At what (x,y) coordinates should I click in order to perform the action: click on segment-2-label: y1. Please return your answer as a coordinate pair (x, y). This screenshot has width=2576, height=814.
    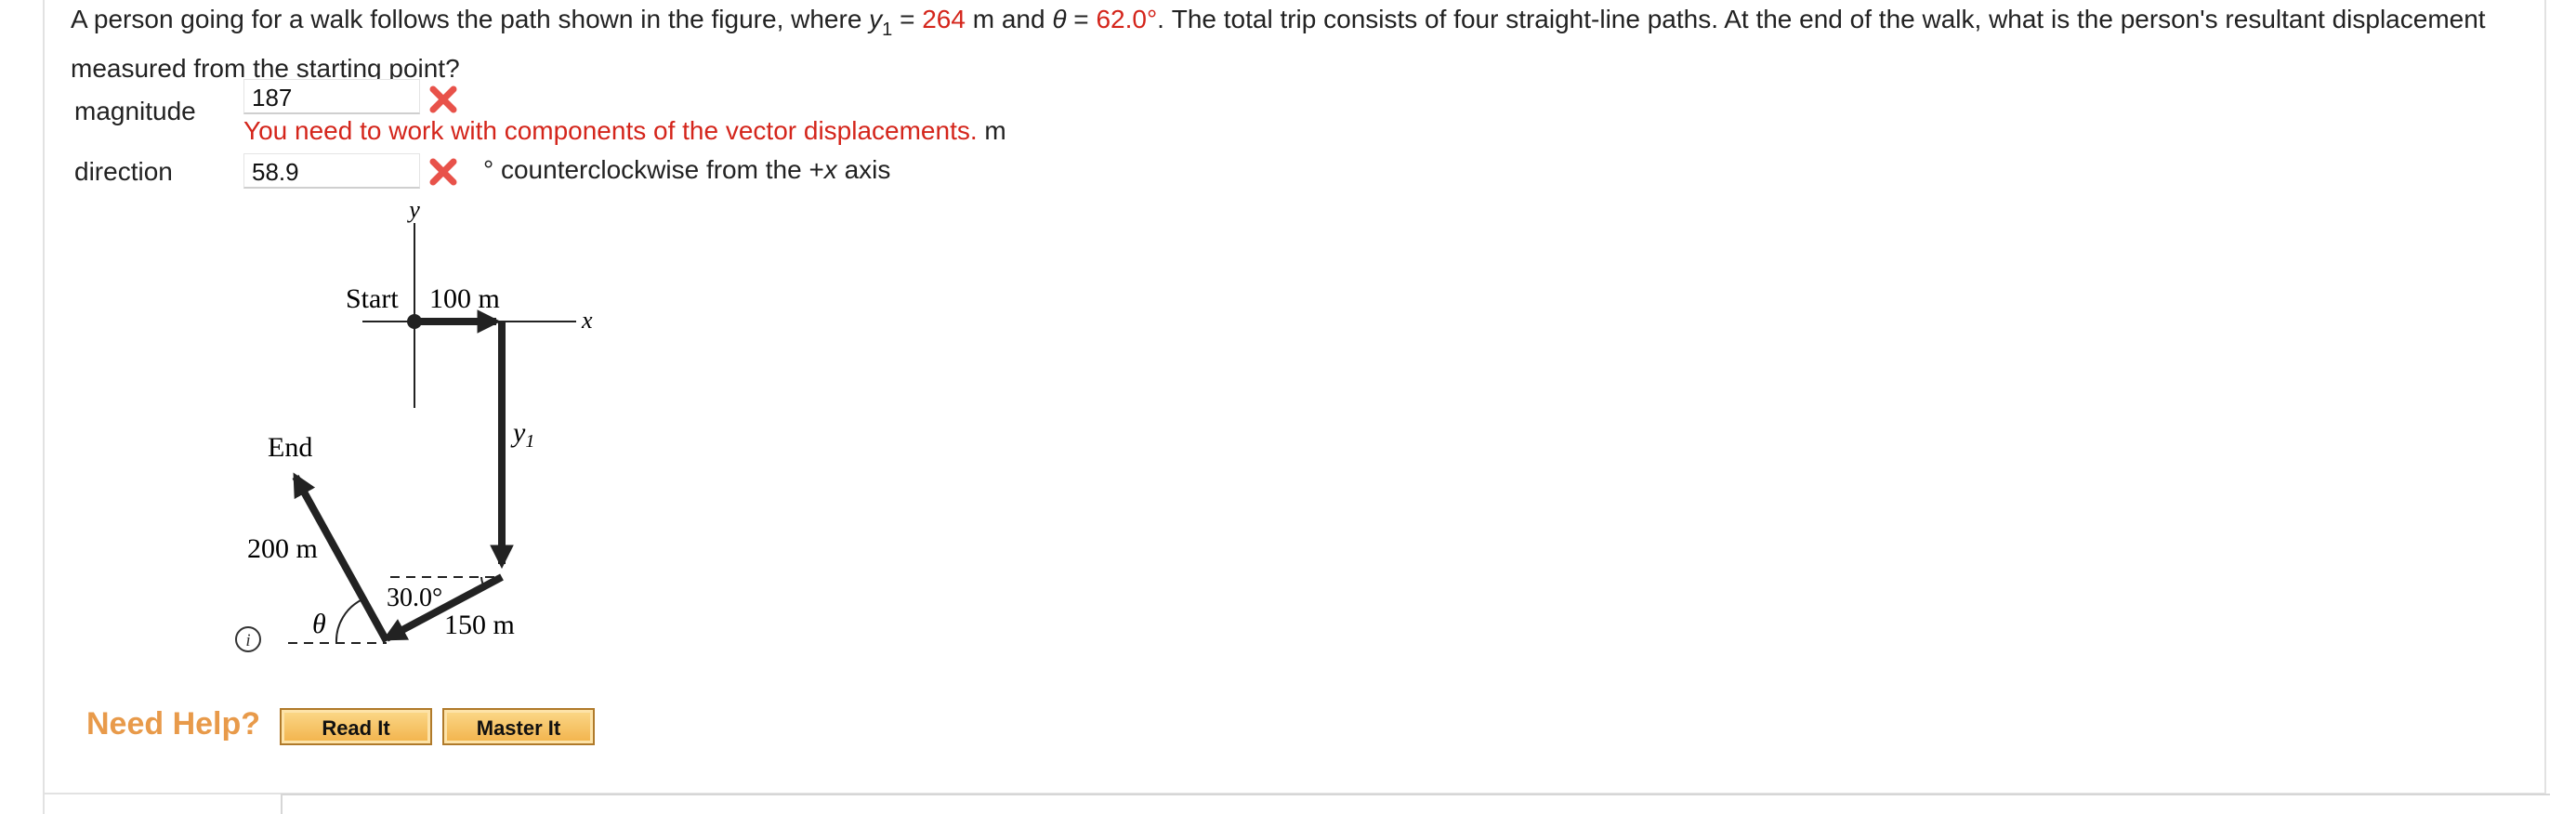
    Looking at the image, I should click on (522, 434).